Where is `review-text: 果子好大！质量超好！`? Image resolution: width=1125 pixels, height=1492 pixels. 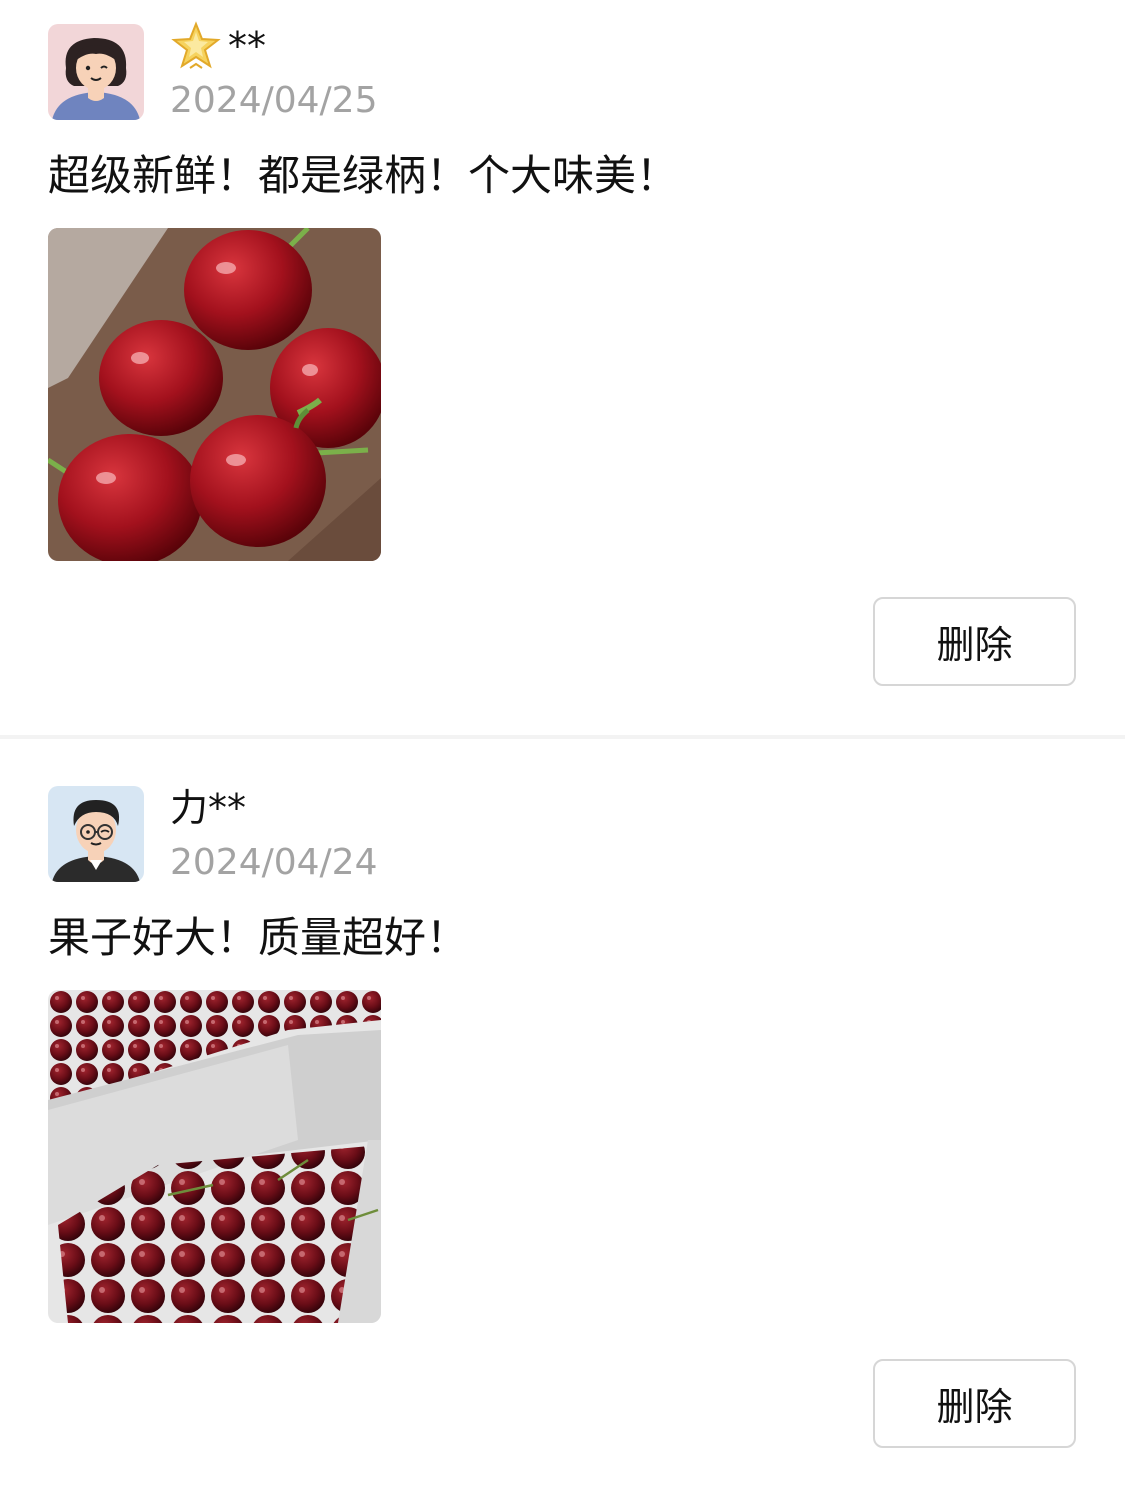 review-text: 果子好大！质量超好！ is located at coordinates (258, 937).